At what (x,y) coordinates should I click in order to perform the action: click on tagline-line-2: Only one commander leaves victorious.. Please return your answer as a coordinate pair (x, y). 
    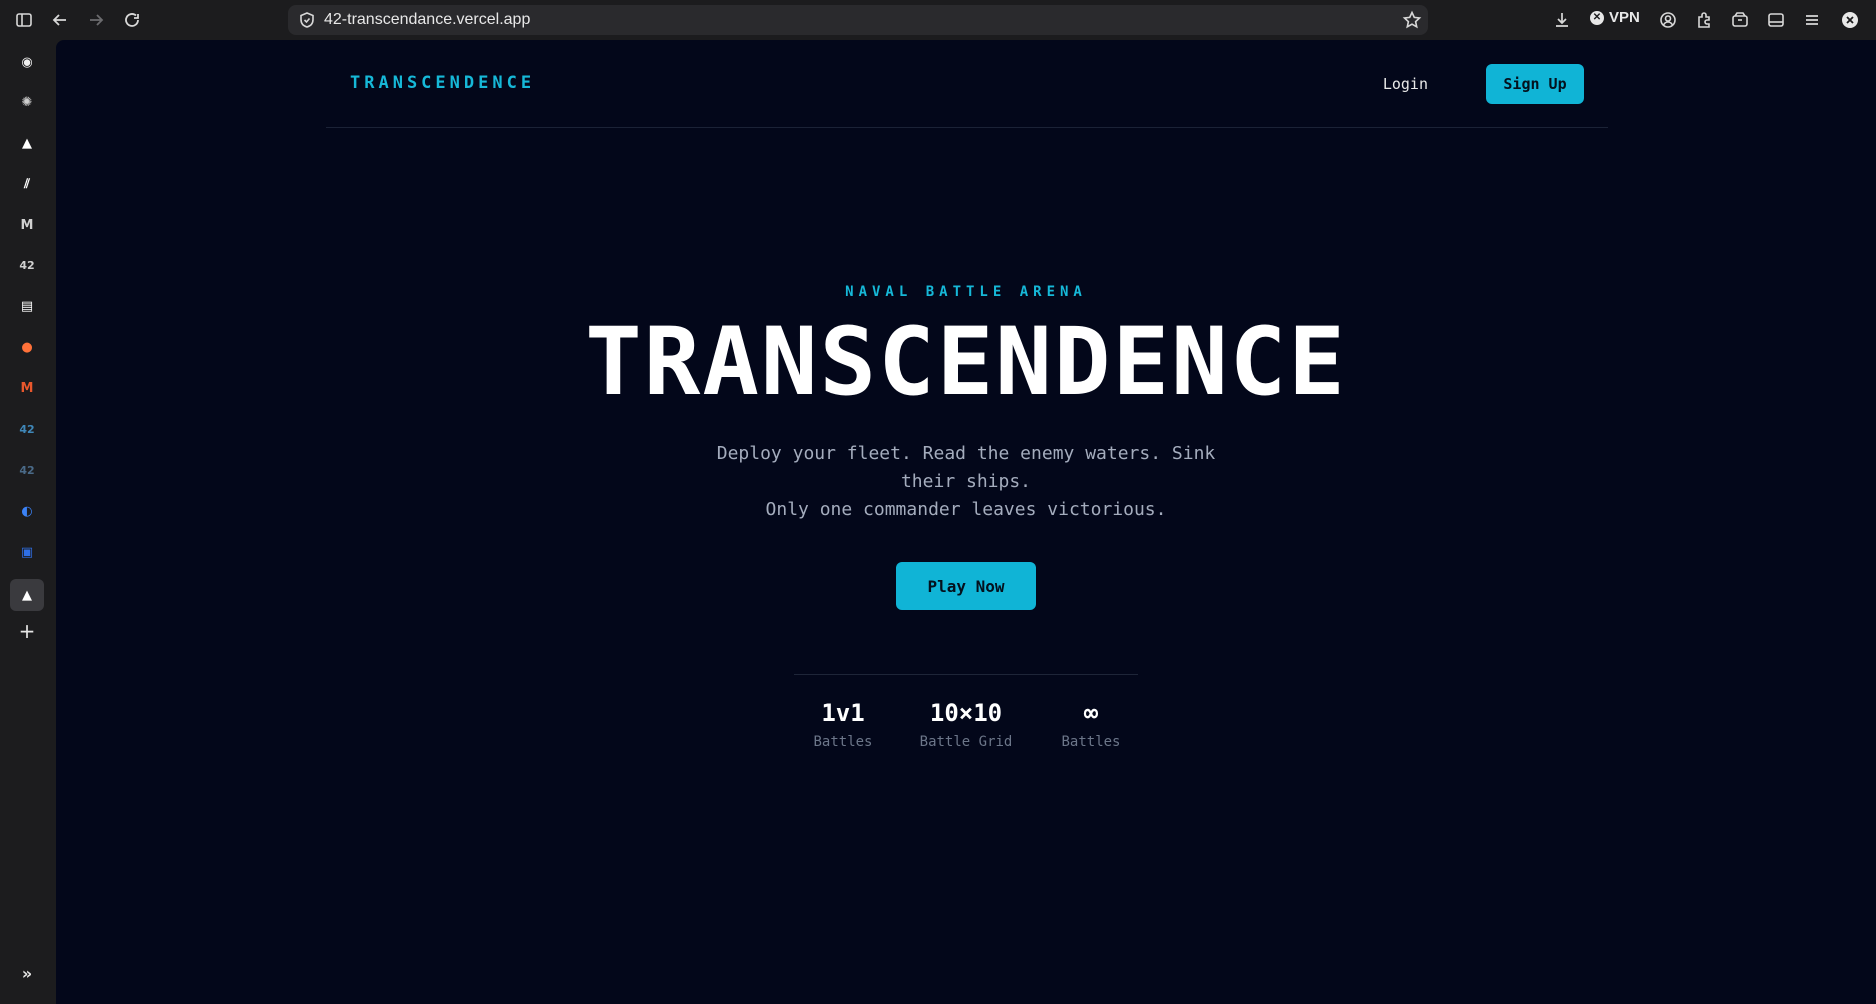
    Looking at the image, I should click on (966, 509).